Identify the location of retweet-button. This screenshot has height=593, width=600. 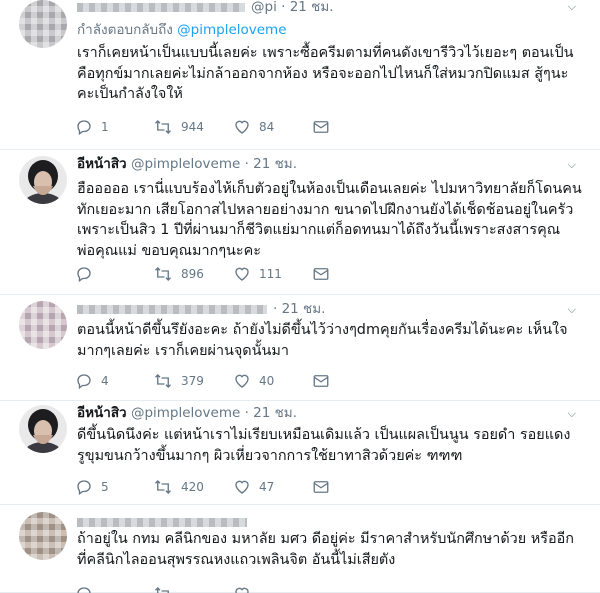
(163, 589).